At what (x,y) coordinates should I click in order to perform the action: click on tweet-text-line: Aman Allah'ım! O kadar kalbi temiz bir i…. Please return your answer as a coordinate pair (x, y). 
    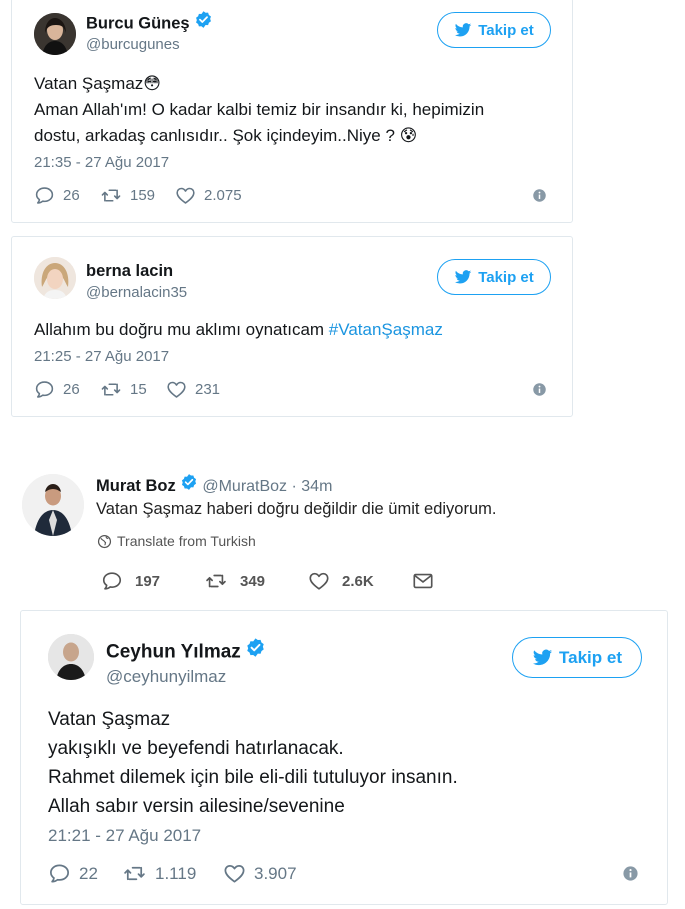
    Looking at the image, I should click on (259, 109).